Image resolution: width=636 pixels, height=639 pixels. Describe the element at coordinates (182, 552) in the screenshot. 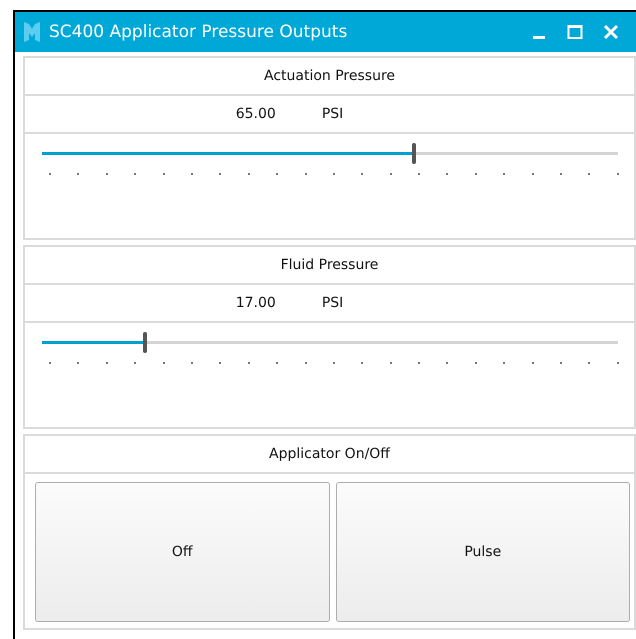

I see `applicator-button: Off` at that location.